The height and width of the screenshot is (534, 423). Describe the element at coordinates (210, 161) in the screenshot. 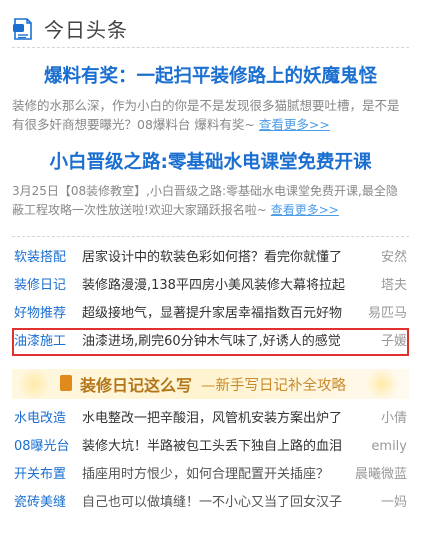

I see `feature-title-link: 小白晋级之路:零基础水电课堂免费开课` at that location.